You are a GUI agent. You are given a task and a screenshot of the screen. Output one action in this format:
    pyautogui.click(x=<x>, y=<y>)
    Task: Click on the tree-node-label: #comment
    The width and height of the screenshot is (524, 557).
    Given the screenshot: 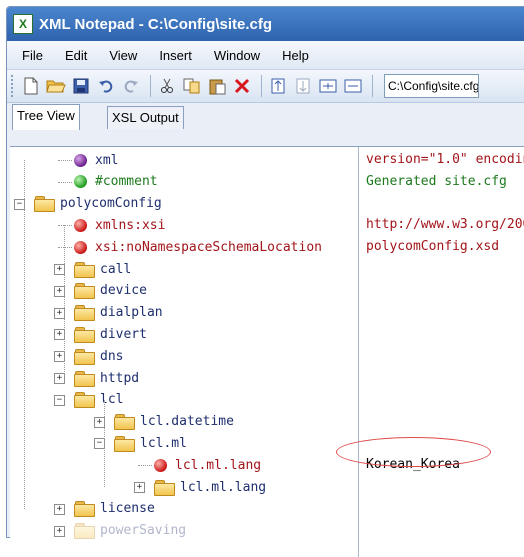 What is the action you would take?
    pyautogui.click(x=126, y=182)
    